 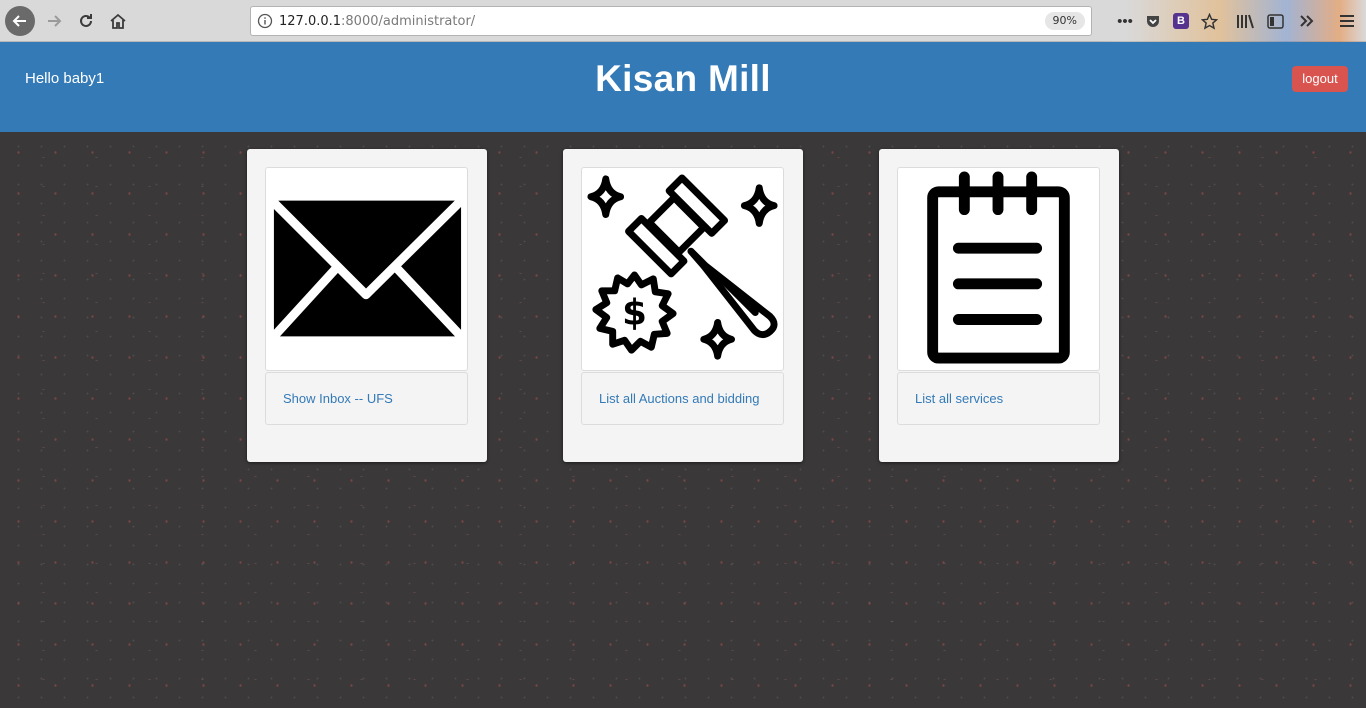 I want to click on arrow-right-icon, so click(x=55, y=21).